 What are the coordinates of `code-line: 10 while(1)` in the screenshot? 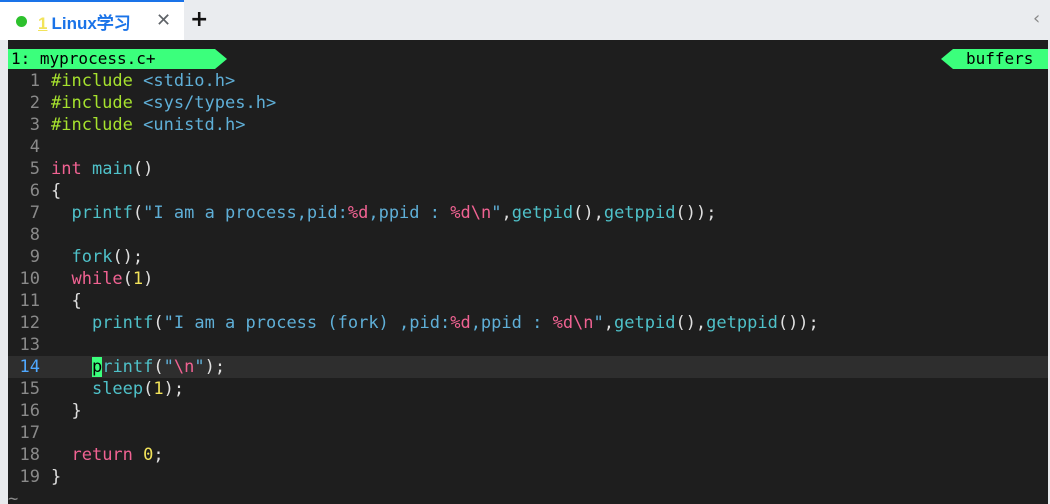 It's located at (528, 279).